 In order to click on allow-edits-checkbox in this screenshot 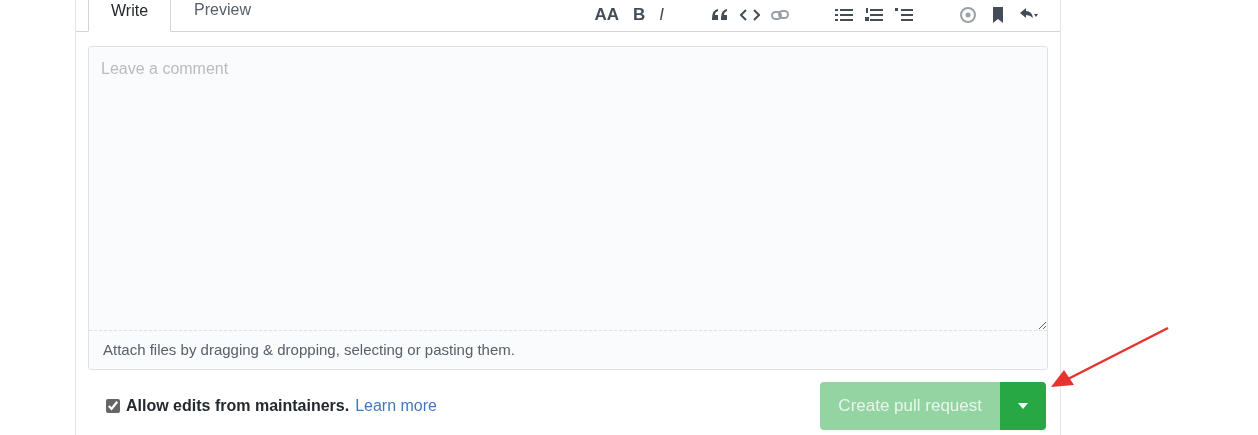, I will do `click(113, 406)`.